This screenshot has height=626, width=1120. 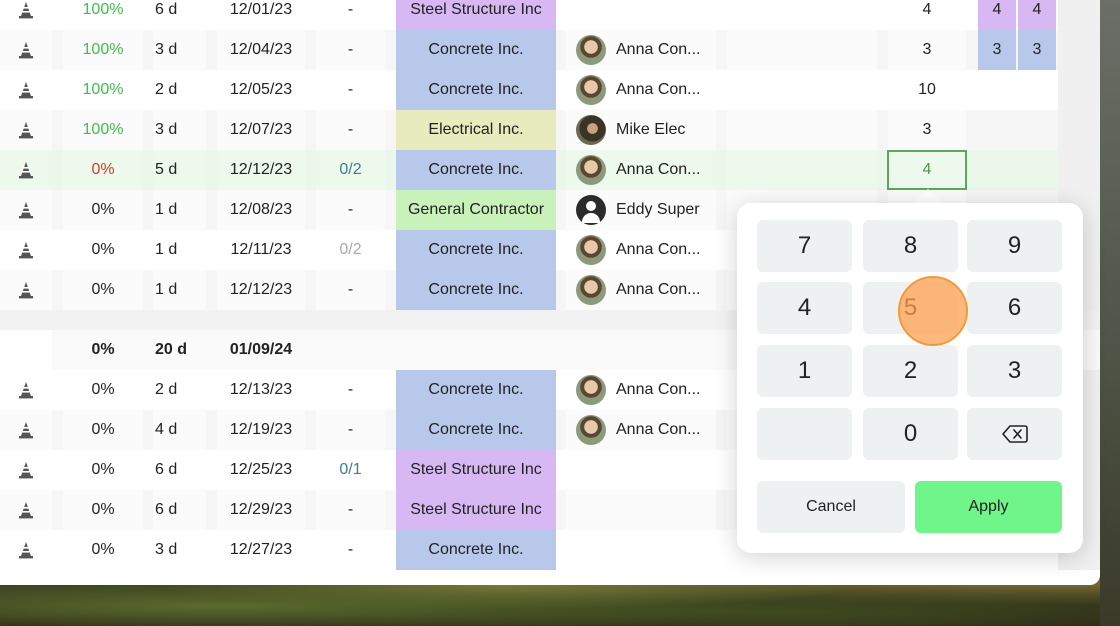 What do you see at coordinates (179, 170) in the screenshot?
I see `duration-cell: 5 d` at bounding box center [179, 170].